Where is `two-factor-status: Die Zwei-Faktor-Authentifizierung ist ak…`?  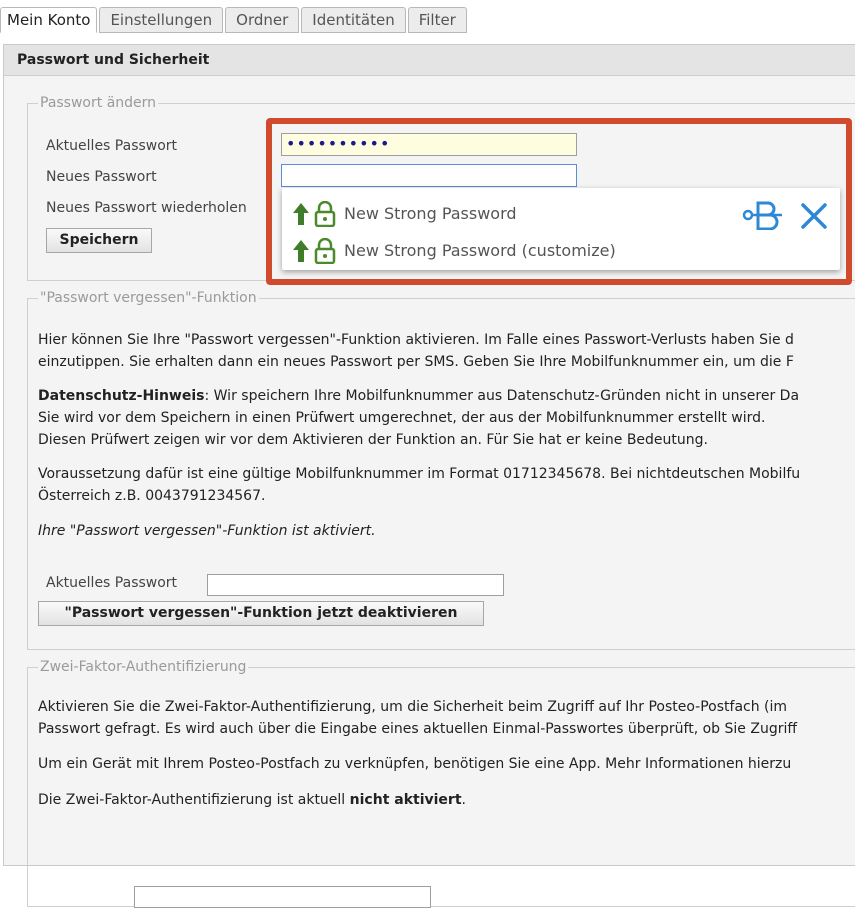
two-factor-status: Die Zwei-Faktor-Authentifizierung ist ak… is located at coordinates (446, 800).